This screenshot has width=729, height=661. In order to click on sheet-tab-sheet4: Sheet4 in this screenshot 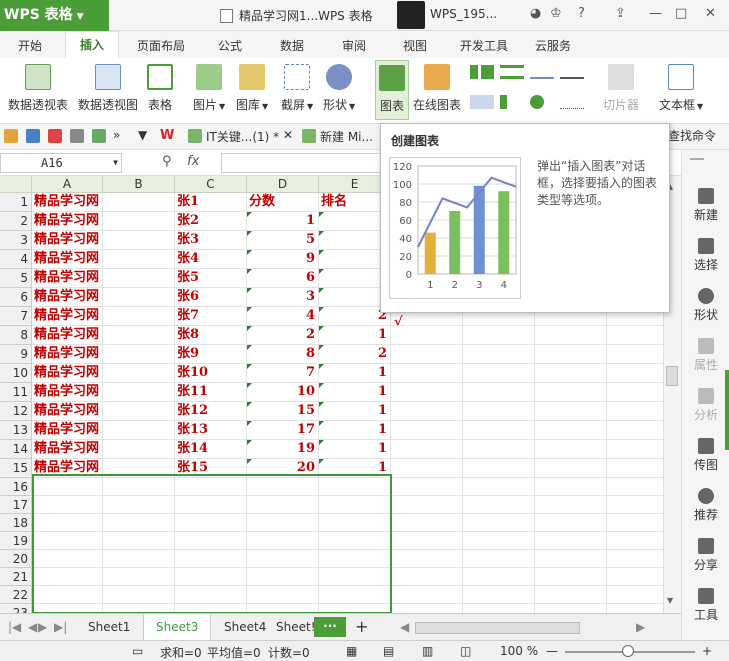, I will do `click(245, 627)`.